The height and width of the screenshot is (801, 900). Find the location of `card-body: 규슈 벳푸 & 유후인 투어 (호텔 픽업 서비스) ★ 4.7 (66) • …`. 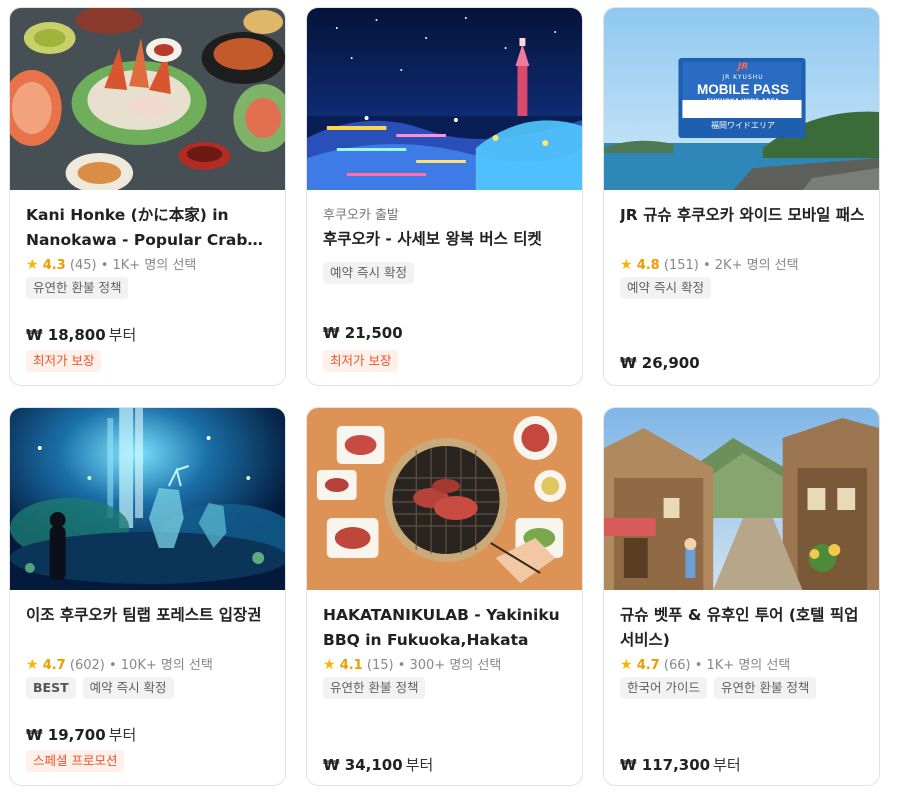

card-body: 규슈 벳푸 & 유후인 투어 (호텔 픽업 서비스) ★ 4.7 (66) • … is located at coordinates (742, 687).